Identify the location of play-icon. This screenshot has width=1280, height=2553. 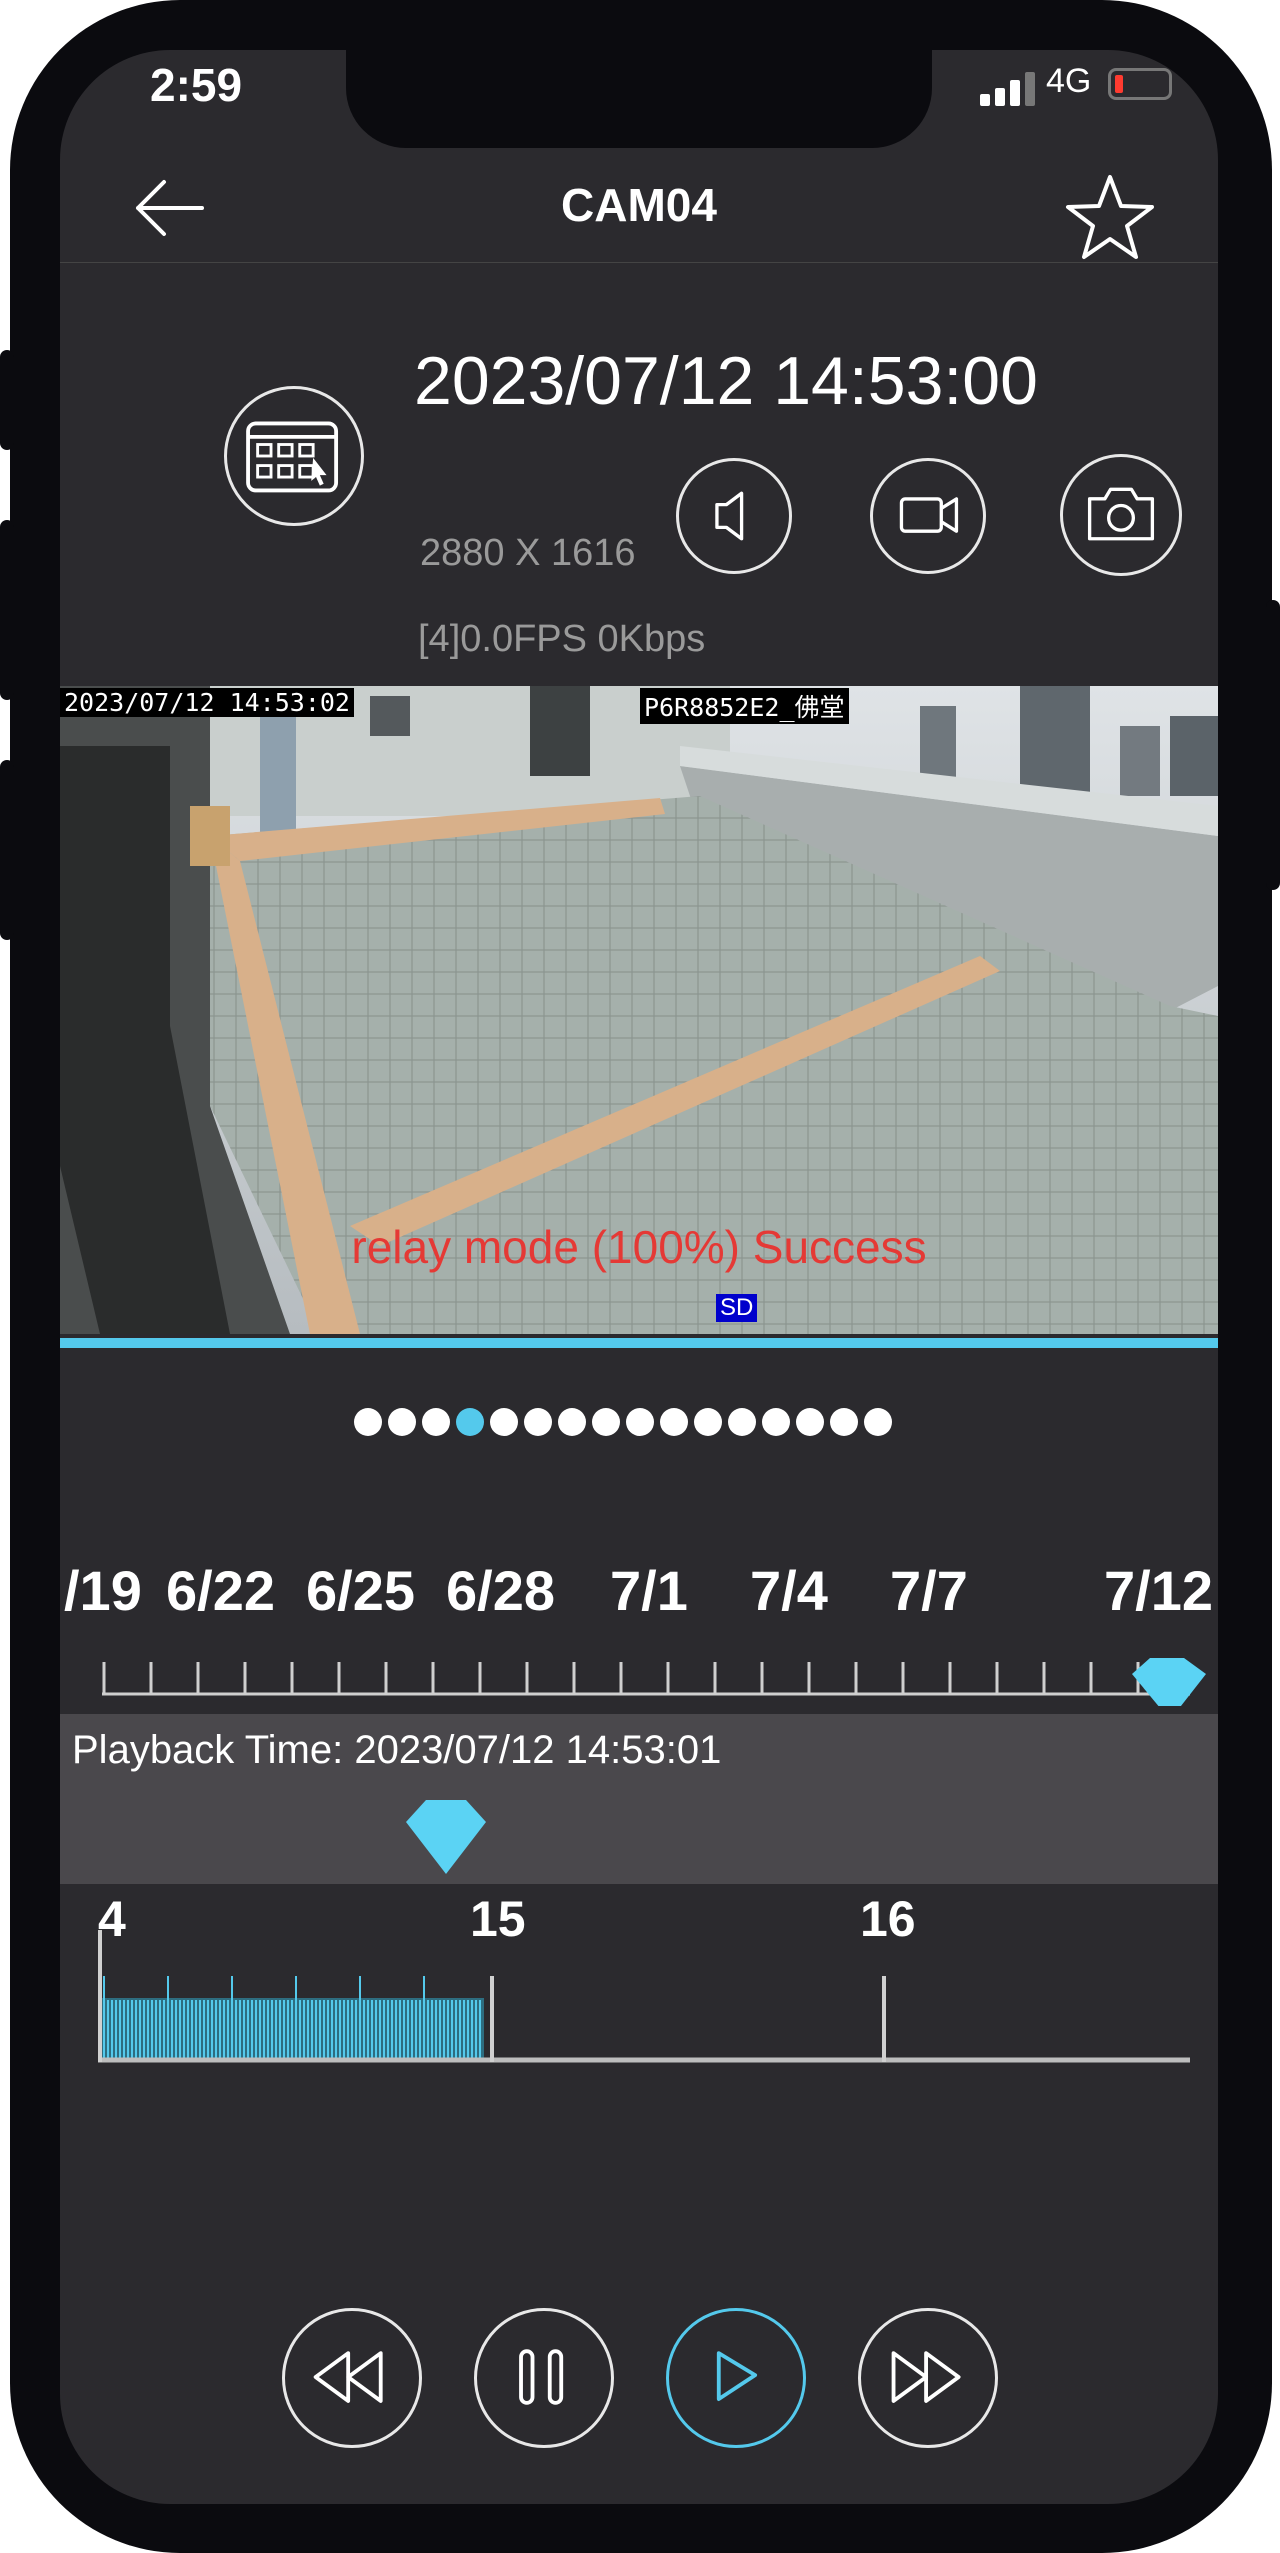
(737, 2376).